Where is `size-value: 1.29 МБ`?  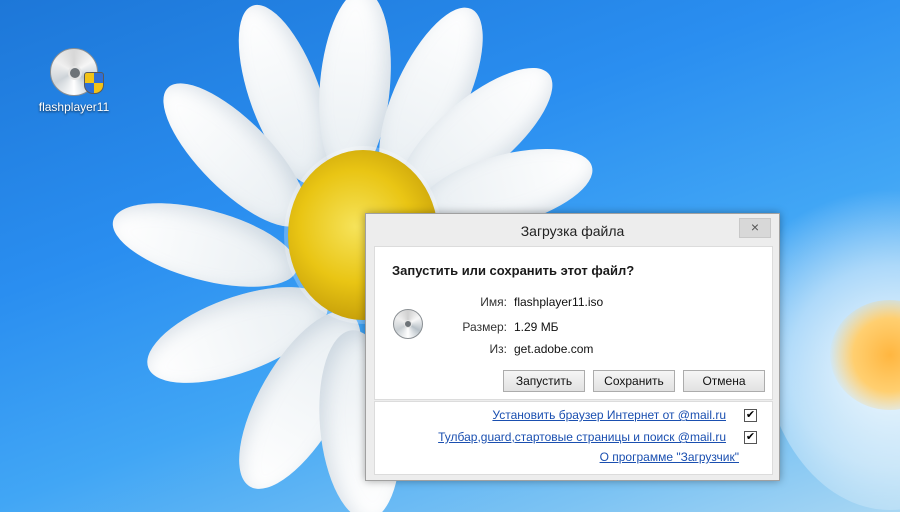 size-value: 1.29 МБ is located at coordinates (536, 327).